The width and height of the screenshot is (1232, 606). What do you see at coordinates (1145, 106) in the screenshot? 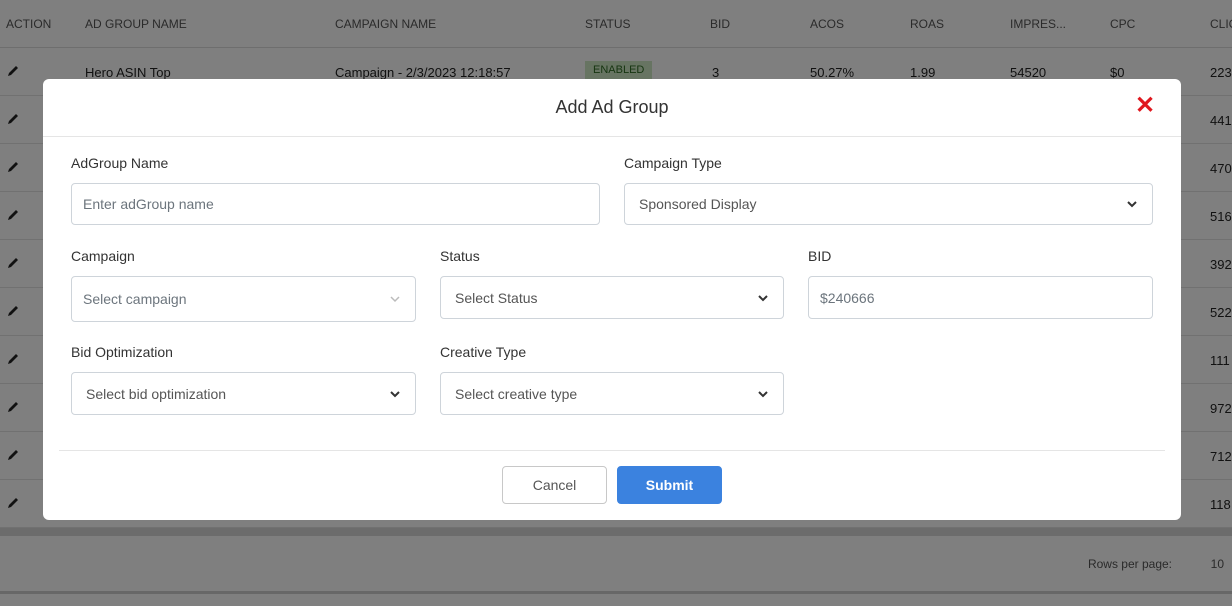
I see `close-icon: ✕` at bounding box center [1145, 106].